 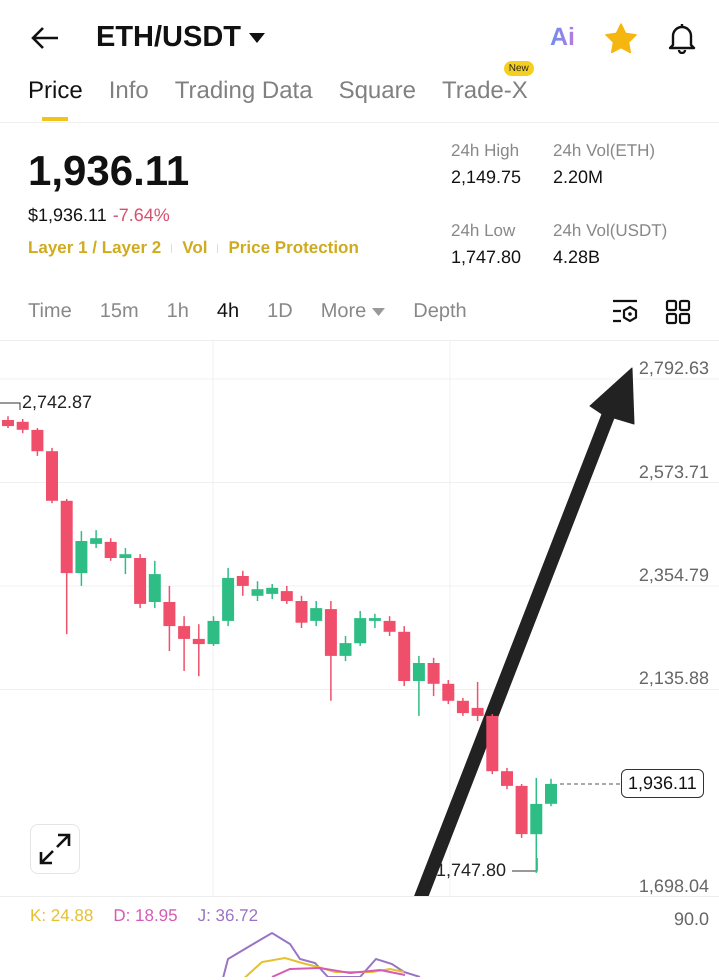 What do you see at coordinates (485, 95) in the screenshot?
I see `tab: Trade-X` at bounding box center [485, 95].